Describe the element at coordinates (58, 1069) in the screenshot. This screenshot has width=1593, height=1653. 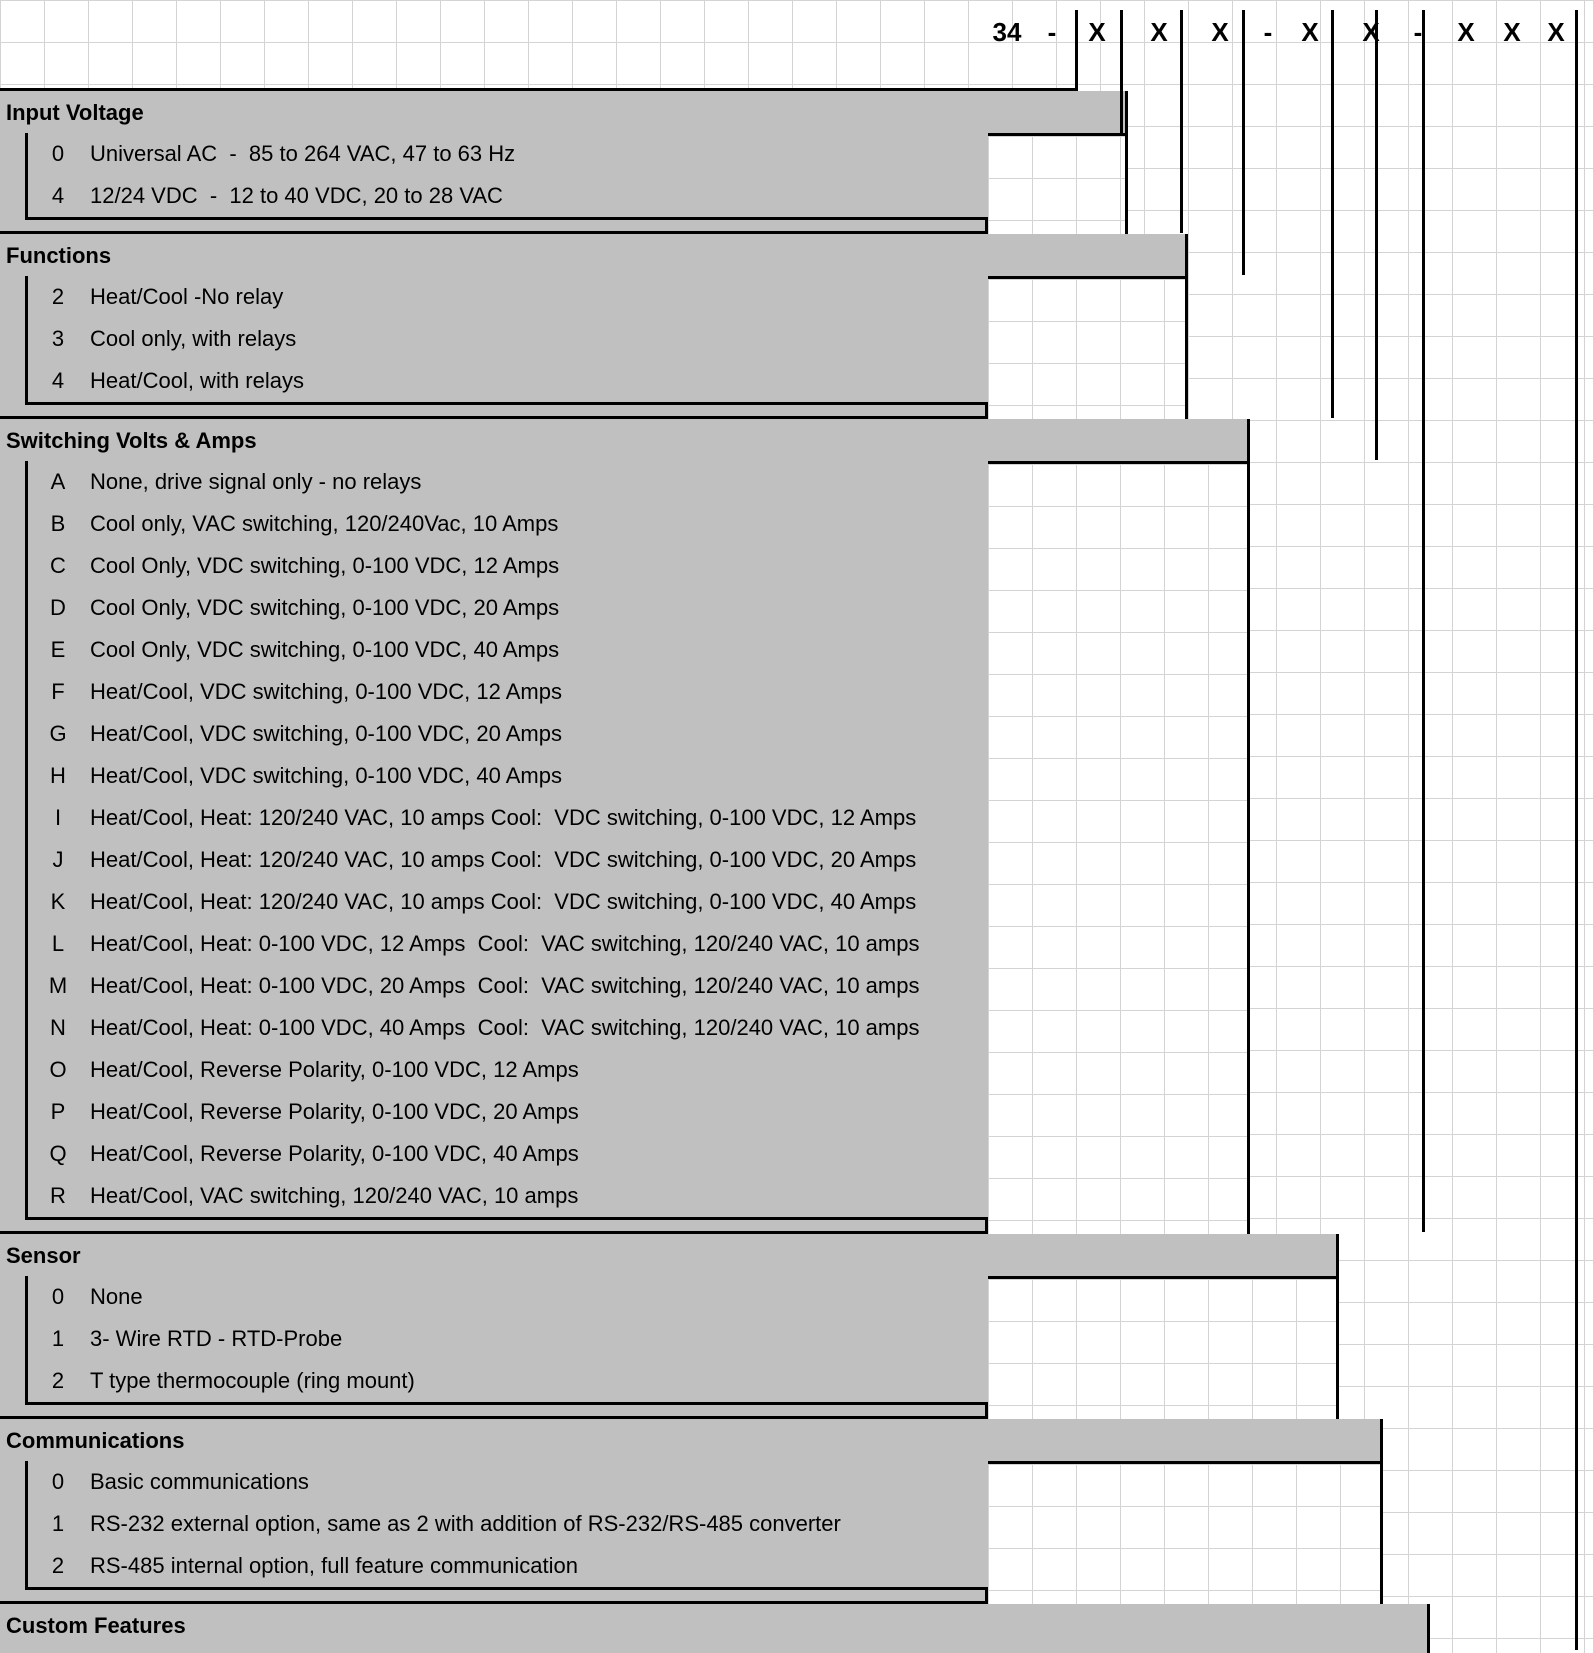
I see `option-code: O` at that location.